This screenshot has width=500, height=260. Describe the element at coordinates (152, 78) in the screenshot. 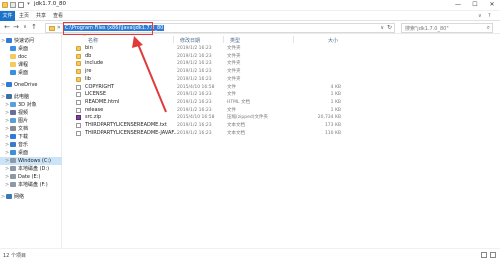

I see `annotation-arrow-shaft` at that location.